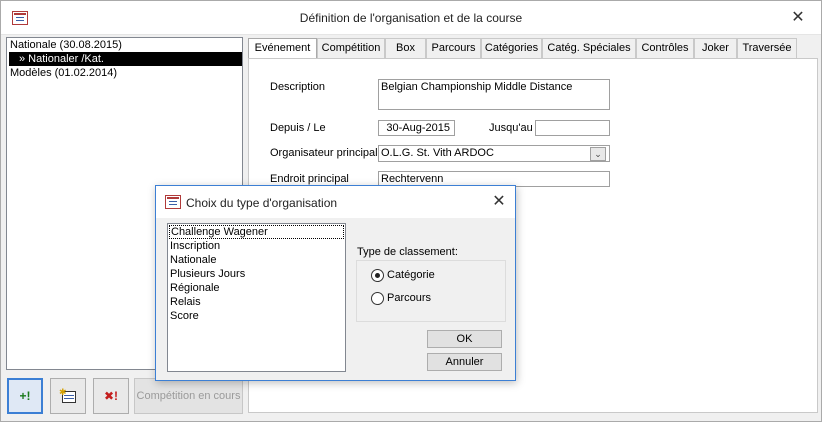  I want to click on radio-parcours: Parcours, so click(401, 298).